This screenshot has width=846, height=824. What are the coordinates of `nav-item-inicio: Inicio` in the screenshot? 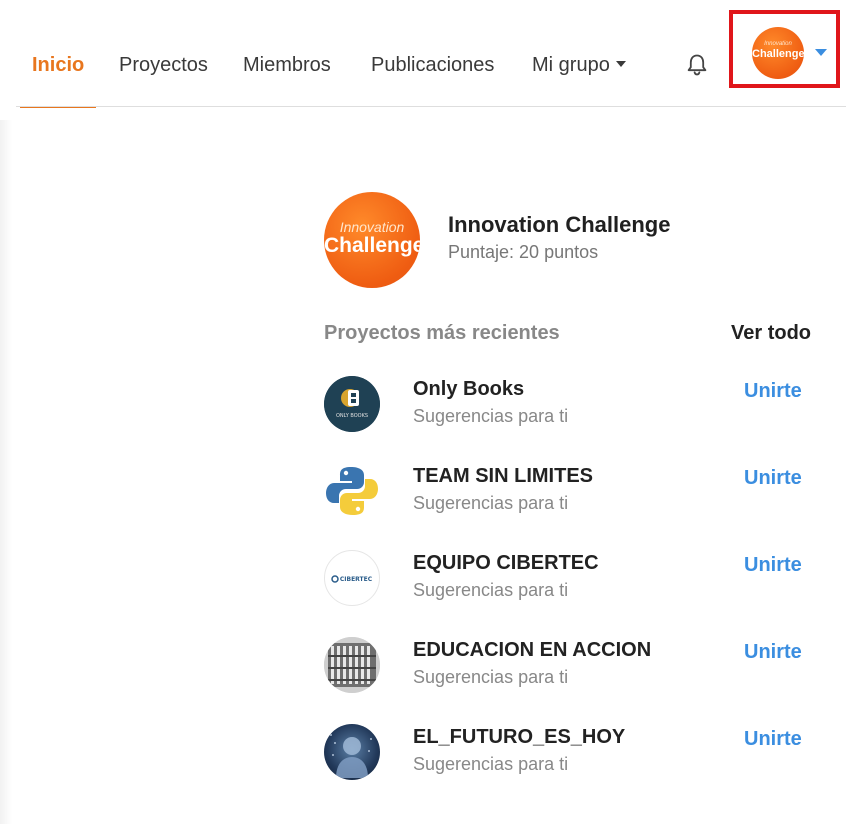 It's located at (58, 80).